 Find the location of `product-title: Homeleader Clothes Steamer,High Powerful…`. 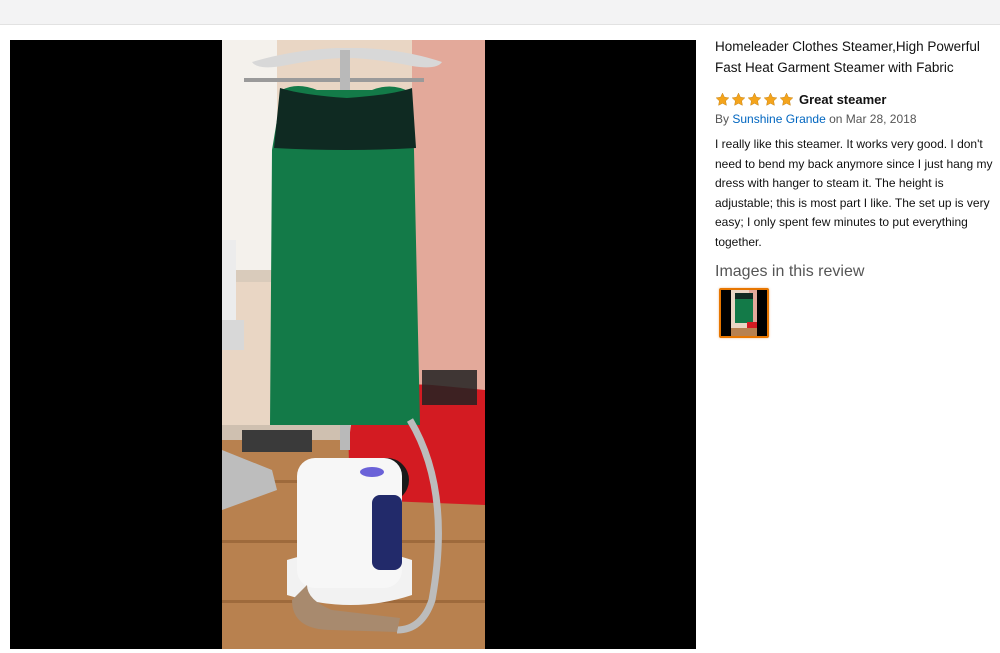

product-title: Homeleader Clothes Steamer,High Powerful… is located at coordinates (857, 57).